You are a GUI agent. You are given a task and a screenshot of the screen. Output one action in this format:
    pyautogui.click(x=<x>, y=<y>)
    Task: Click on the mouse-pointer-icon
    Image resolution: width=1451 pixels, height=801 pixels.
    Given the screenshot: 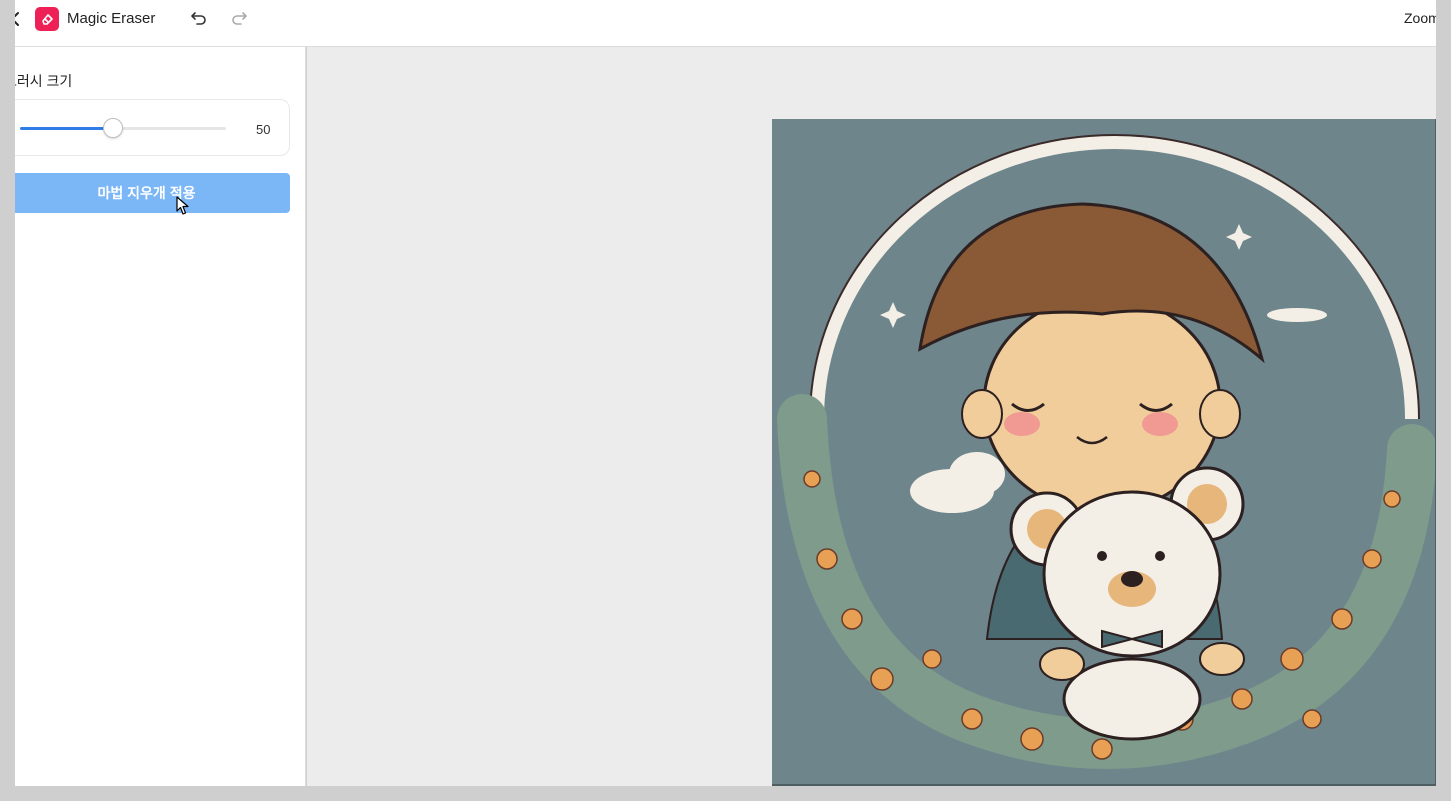 What is the action you would take?
    pyautogui.click(x=182, y=205)
    